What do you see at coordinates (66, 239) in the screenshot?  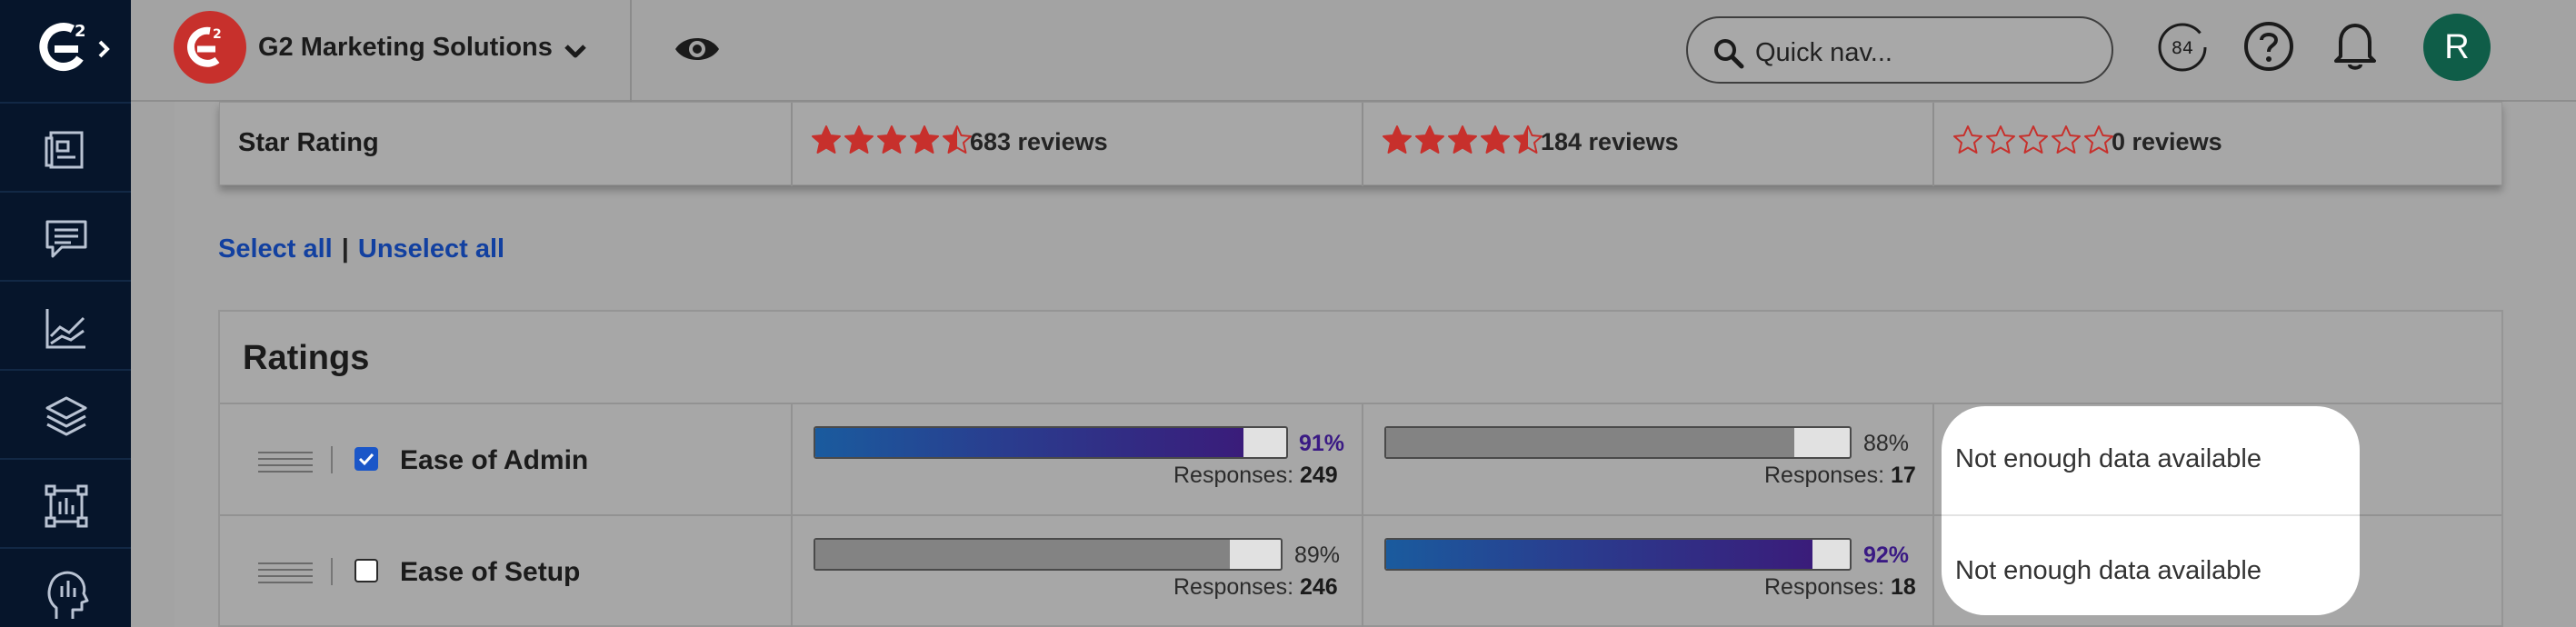 I see `reviews-icon` at bounding box center [66, 239].